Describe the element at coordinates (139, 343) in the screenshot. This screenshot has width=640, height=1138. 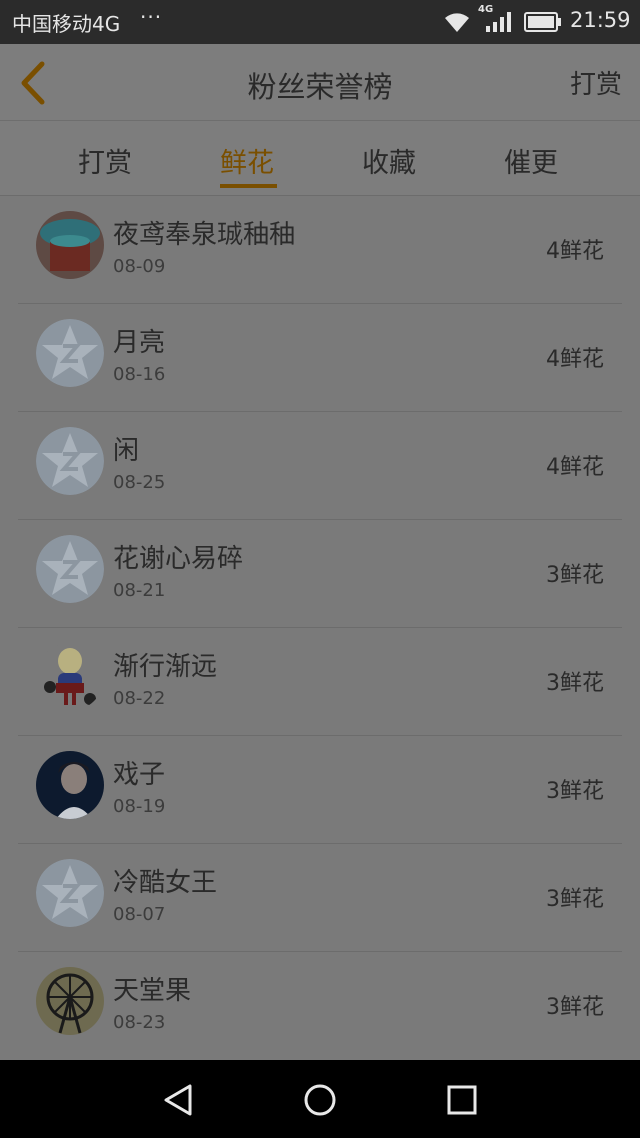
I see `fan-name: 月亮` at that location.